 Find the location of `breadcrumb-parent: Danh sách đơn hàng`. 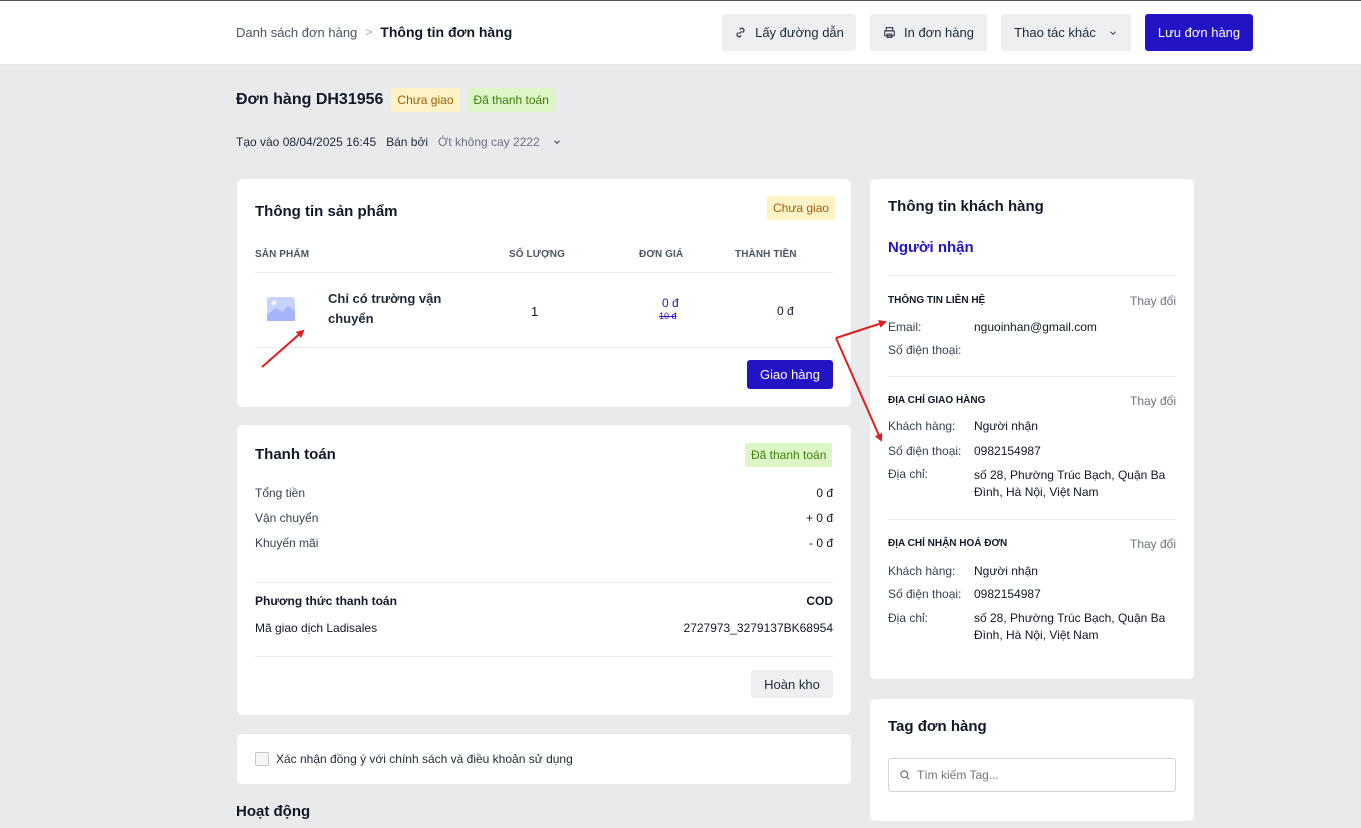

breadcrumb-parent: Danh sách đơn hàng is located at coordinates (296, 32).